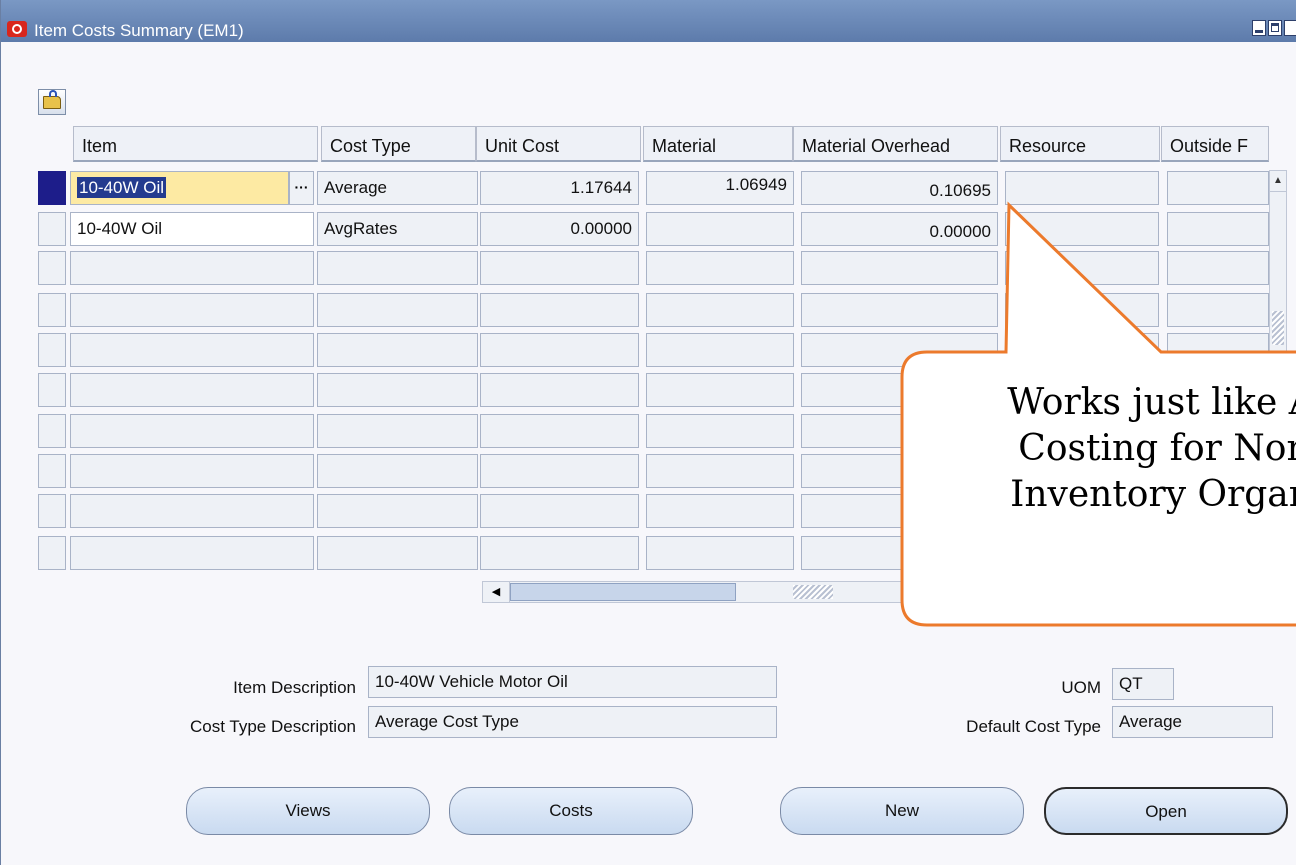 This screenshot has width=1296, height=865. I want to click on uom-field: QT, so click(1143, 684).